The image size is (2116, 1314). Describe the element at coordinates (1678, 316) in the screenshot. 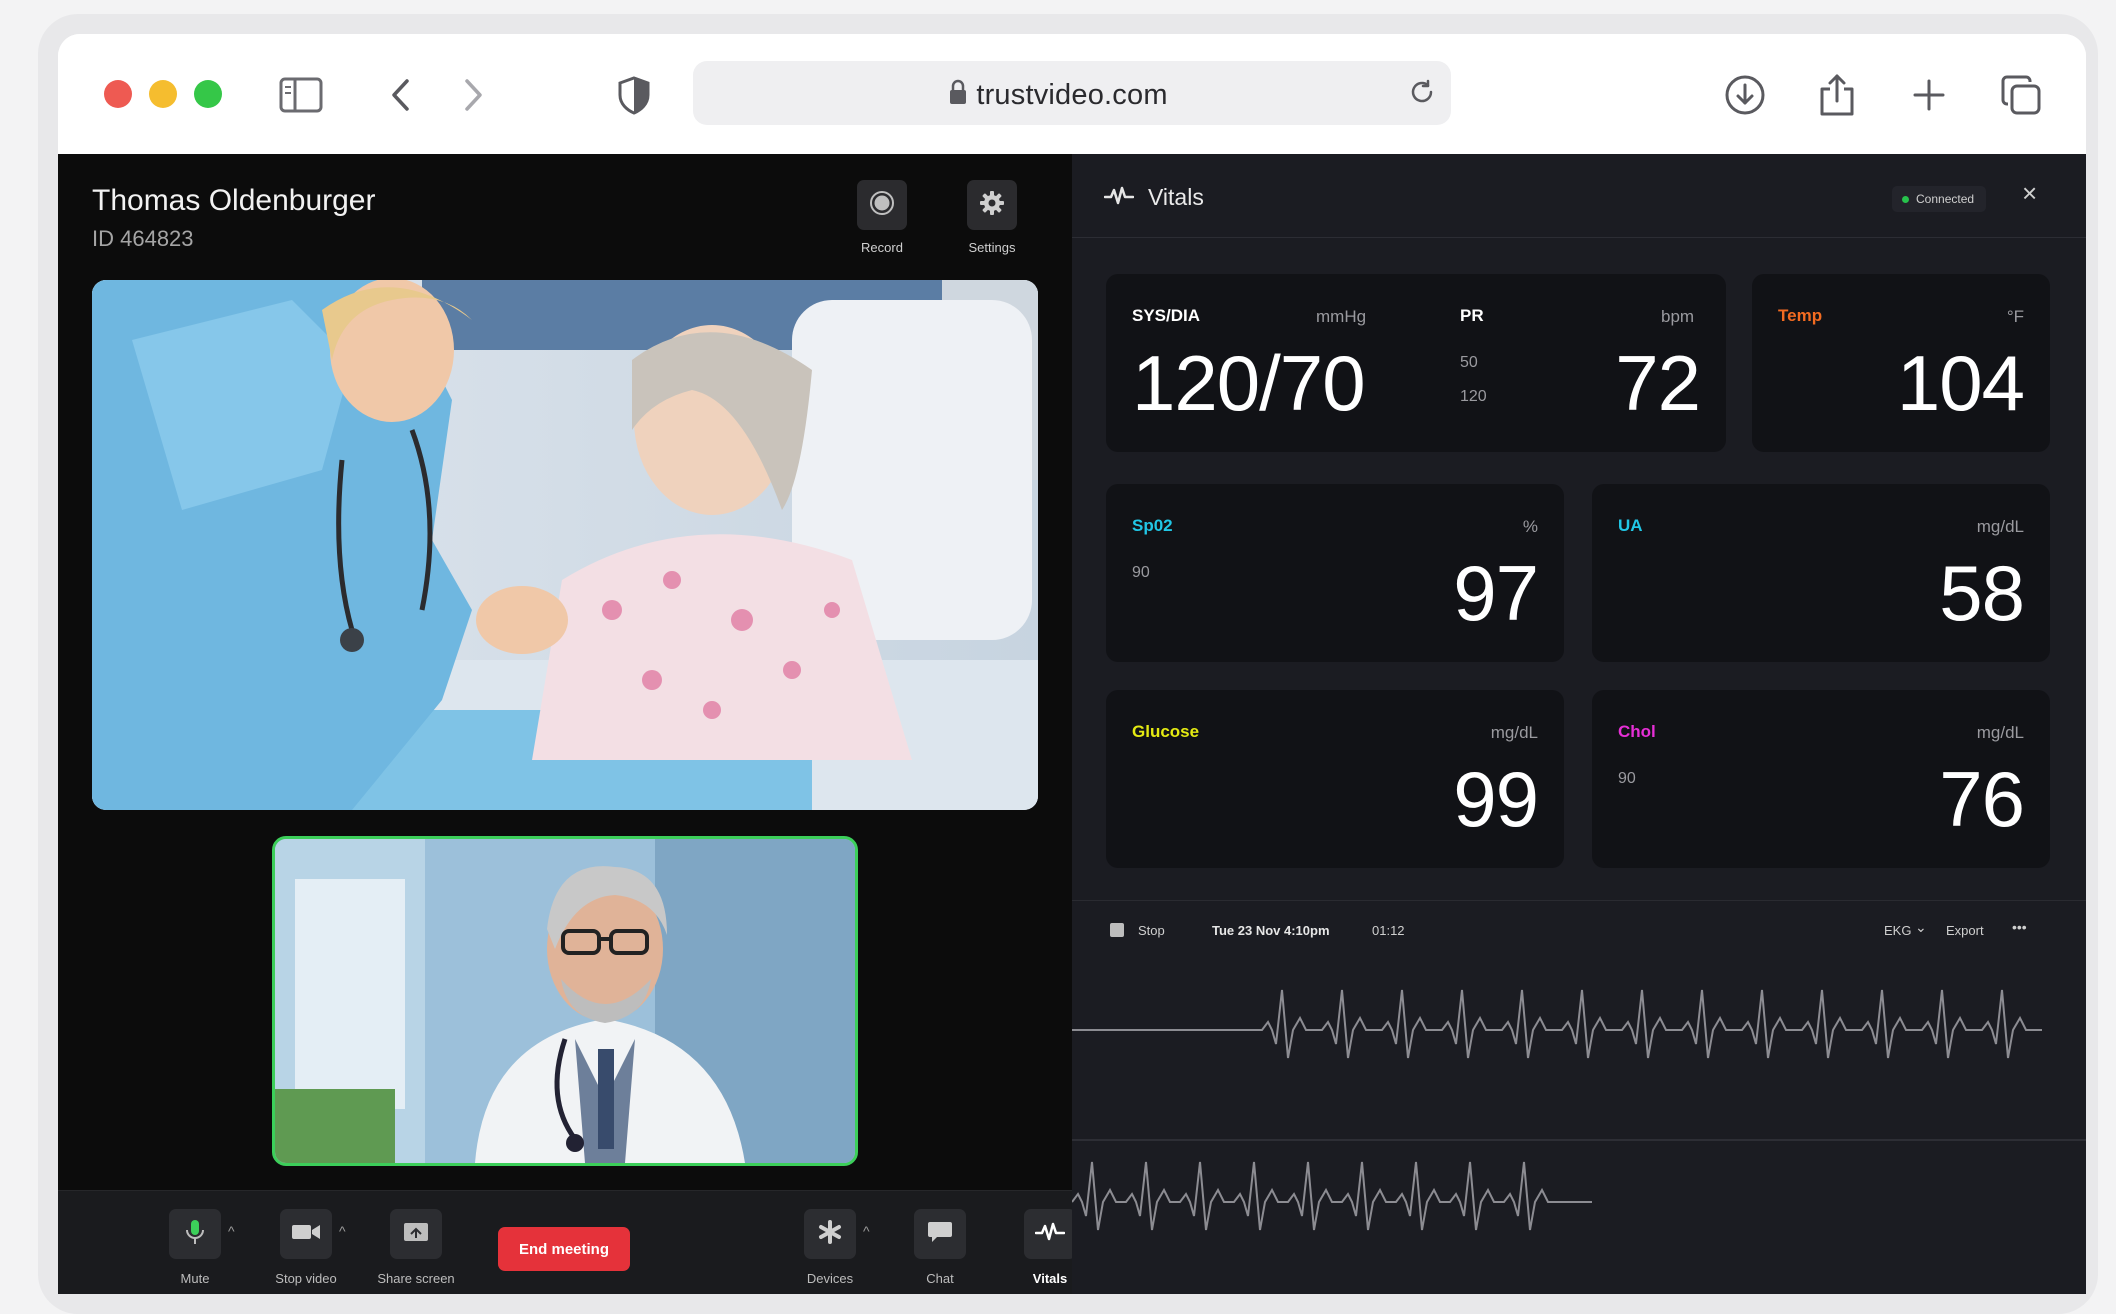

I see `pr-unit: bpm` at that location.